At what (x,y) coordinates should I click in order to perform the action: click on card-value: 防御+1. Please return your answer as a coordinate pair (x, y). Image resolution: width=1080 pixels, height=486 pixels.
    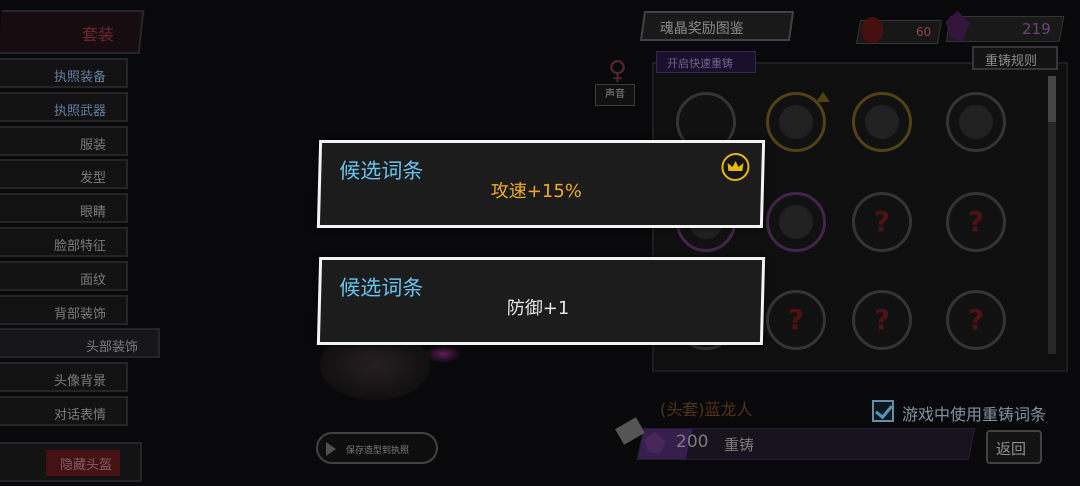
    Looking at the image, I should click on (538, 308).